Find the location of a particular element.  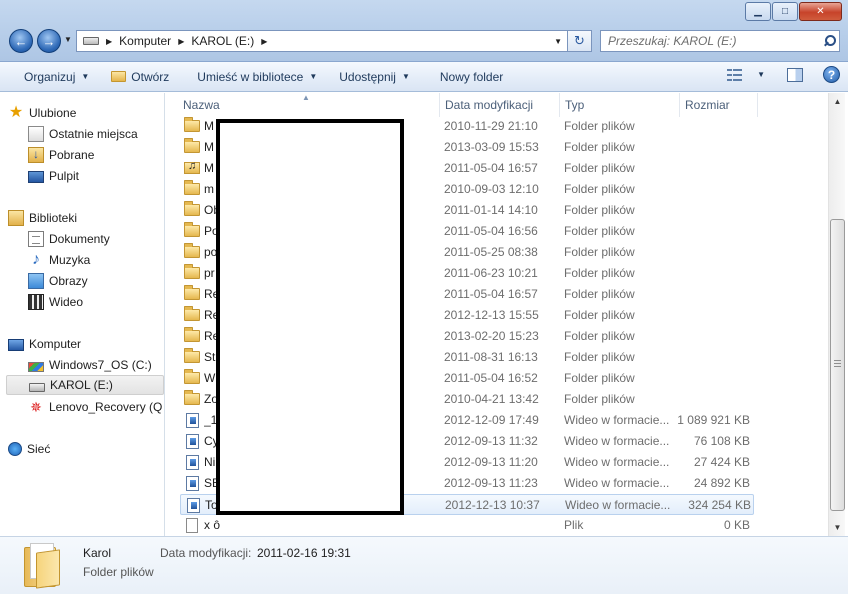

search-icon is located at coordinates (829, 41).